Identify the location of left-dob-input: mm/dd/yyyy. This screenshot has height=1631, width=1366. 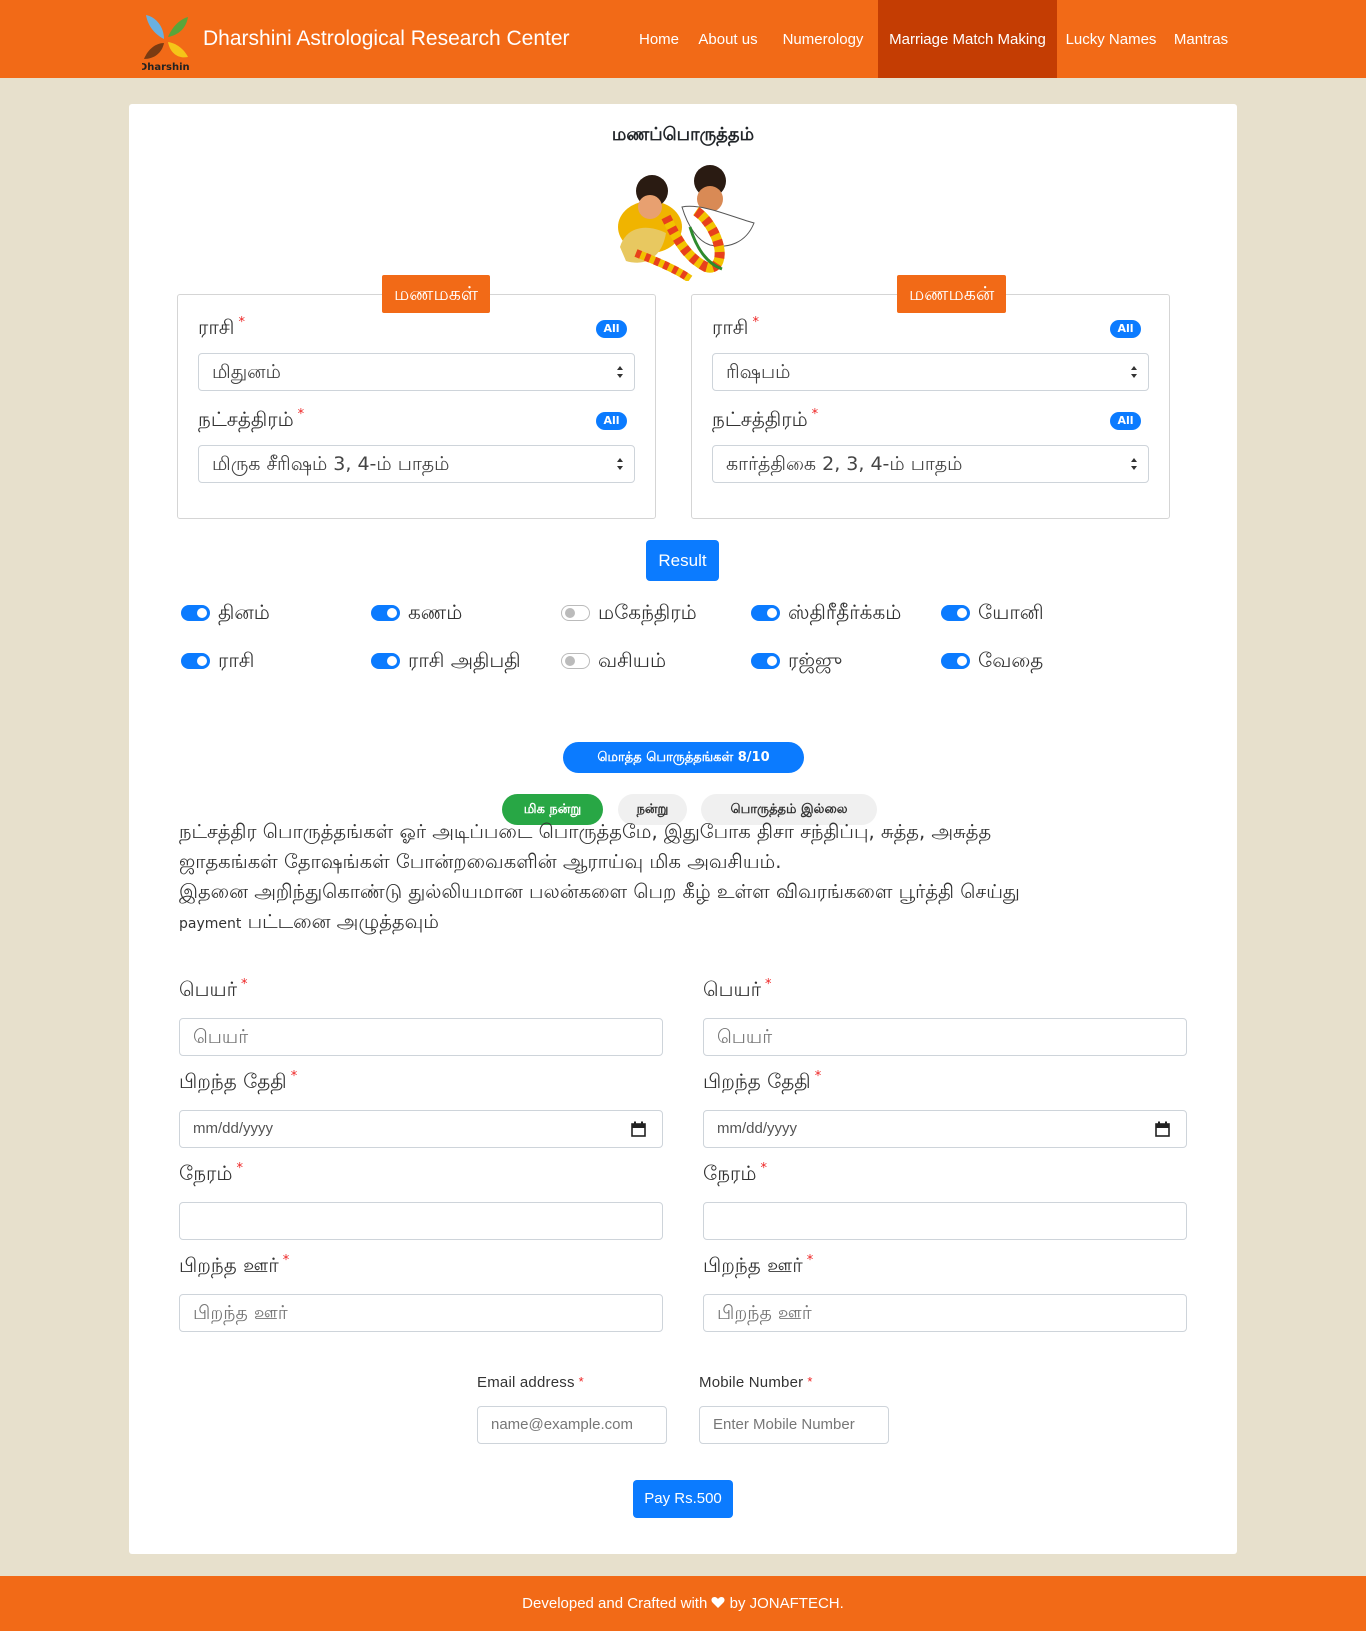
(421, 1129).